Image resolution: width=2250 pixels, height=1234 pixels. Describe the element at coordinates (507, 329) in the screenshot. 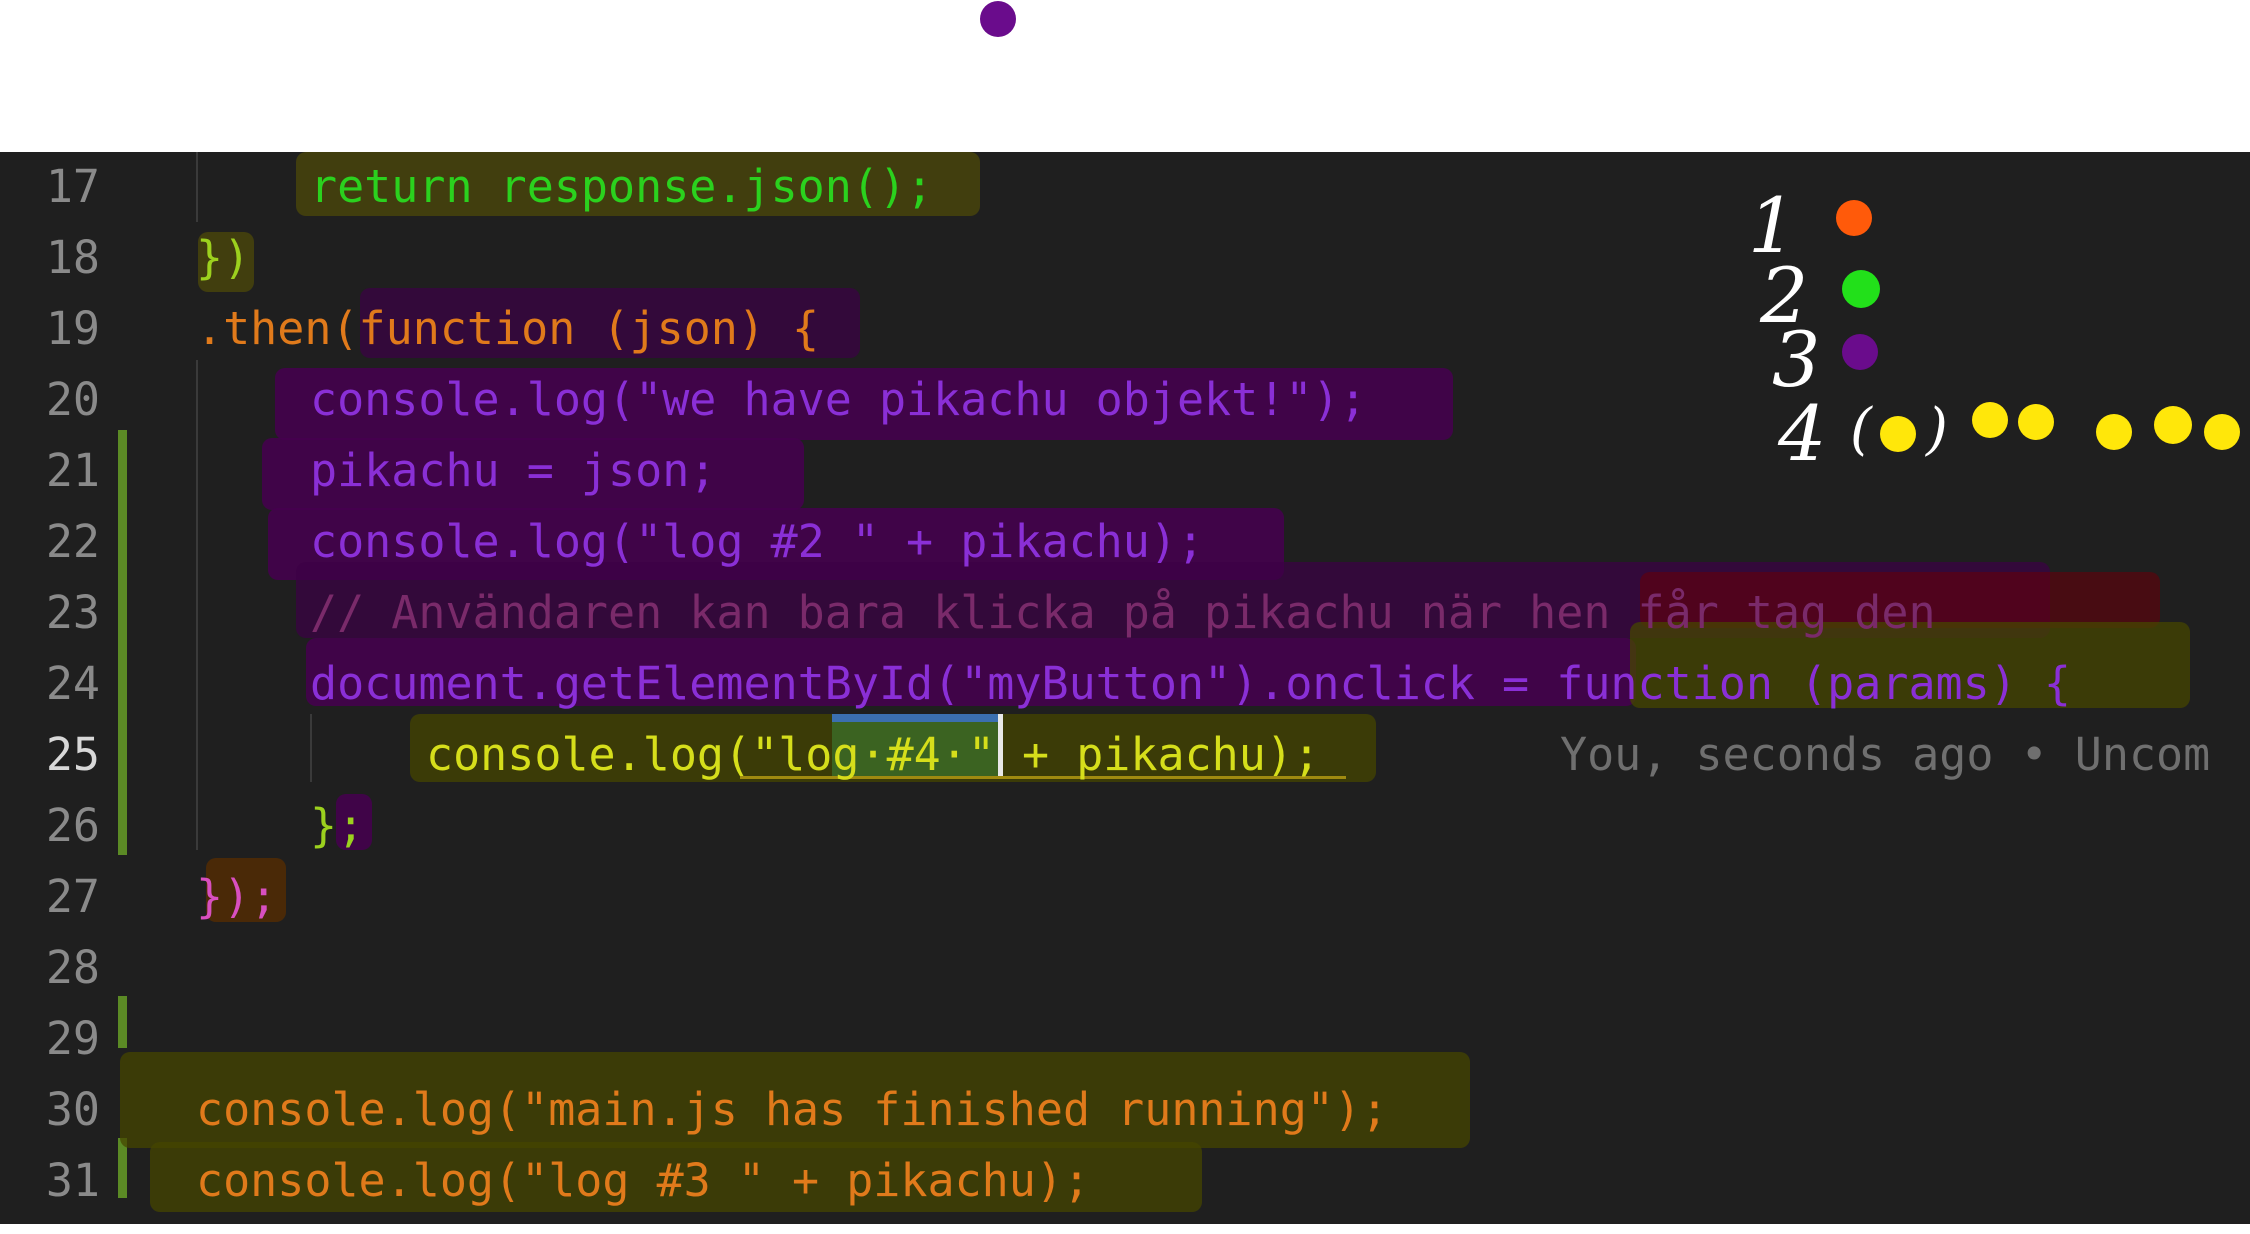

I see `code-line: .then(function (json) {` at that location.